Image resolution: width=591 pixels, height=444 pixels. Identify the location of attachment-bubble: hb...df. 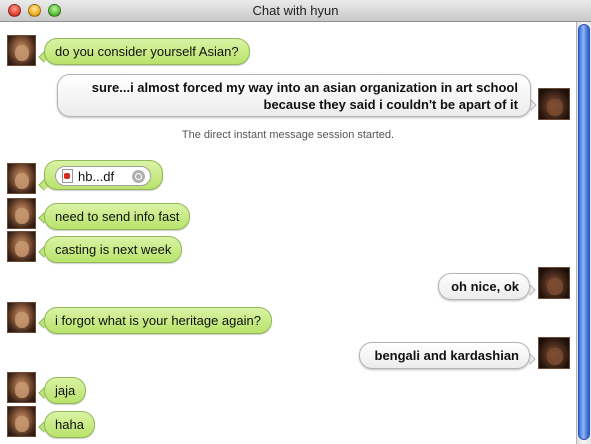
(103, 175).